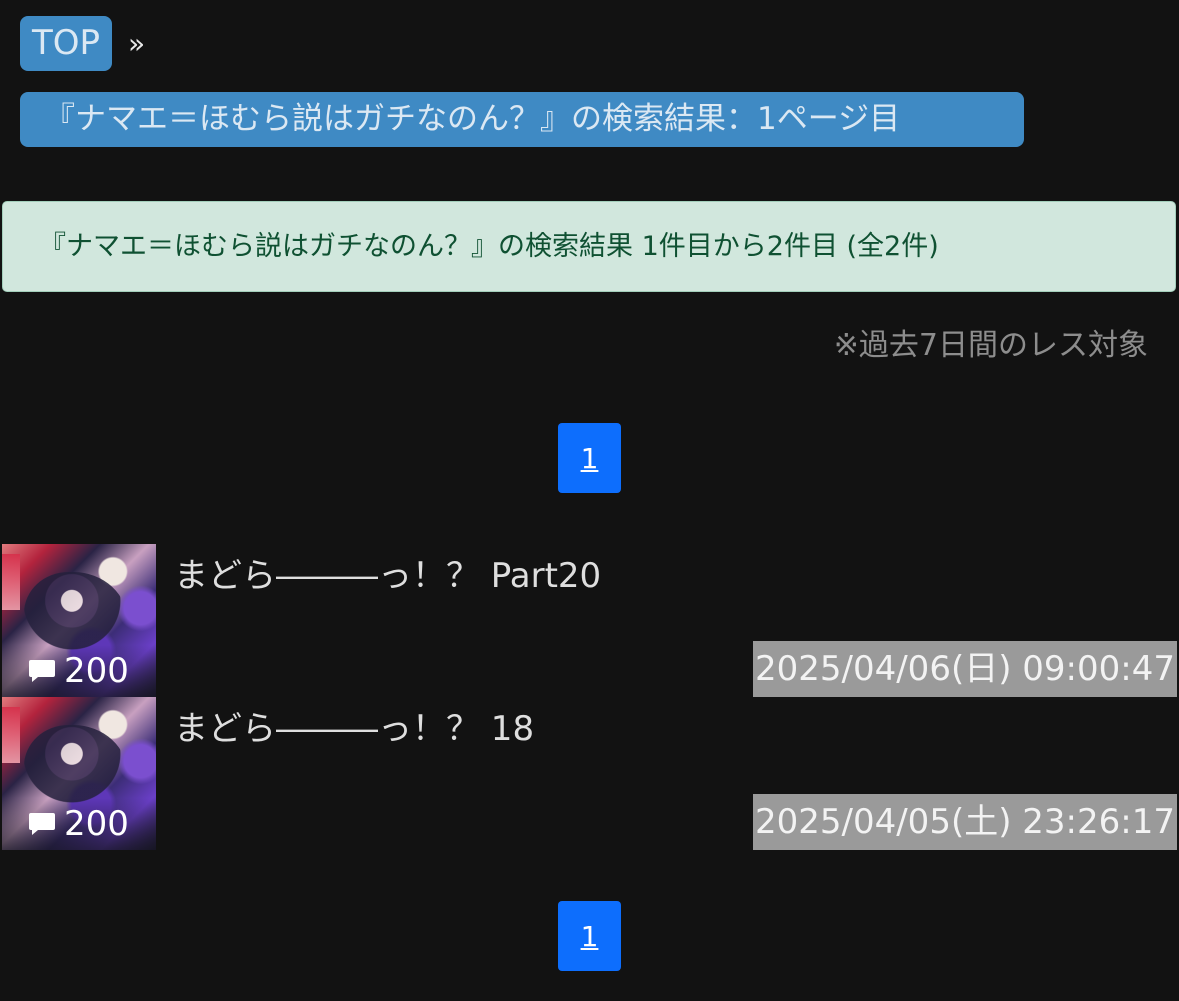 This screenshot has height=1001, width=1179. Describe the element at coordinates (354, 729) in the screenshot. I see `thread-title-link: まどら―――っ！？ 18` at that location.